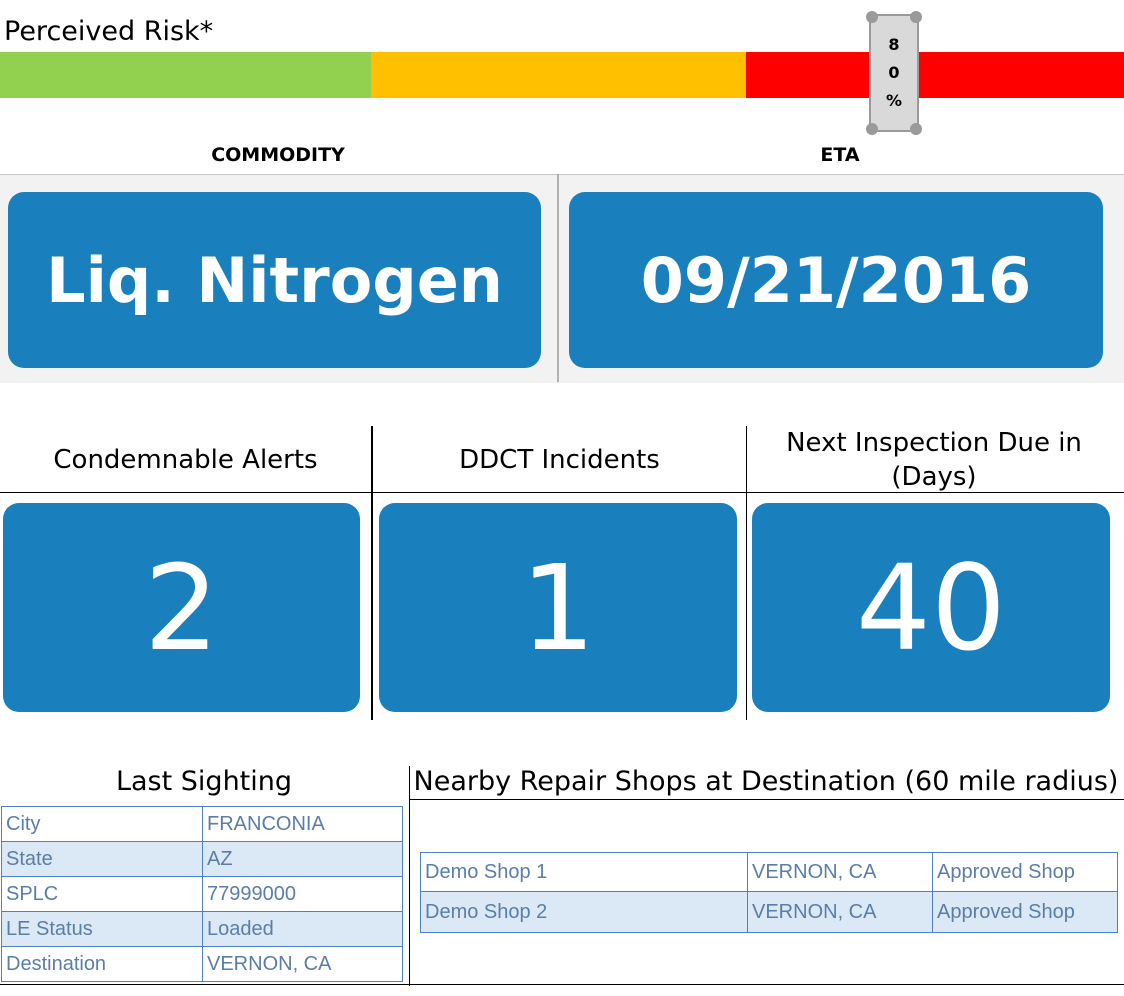 The image size is (1124, 996). What do you see at coordinates (840, 155) in the screenshot?
I see `eta-label: ETA` at bounding box center [840, 155].